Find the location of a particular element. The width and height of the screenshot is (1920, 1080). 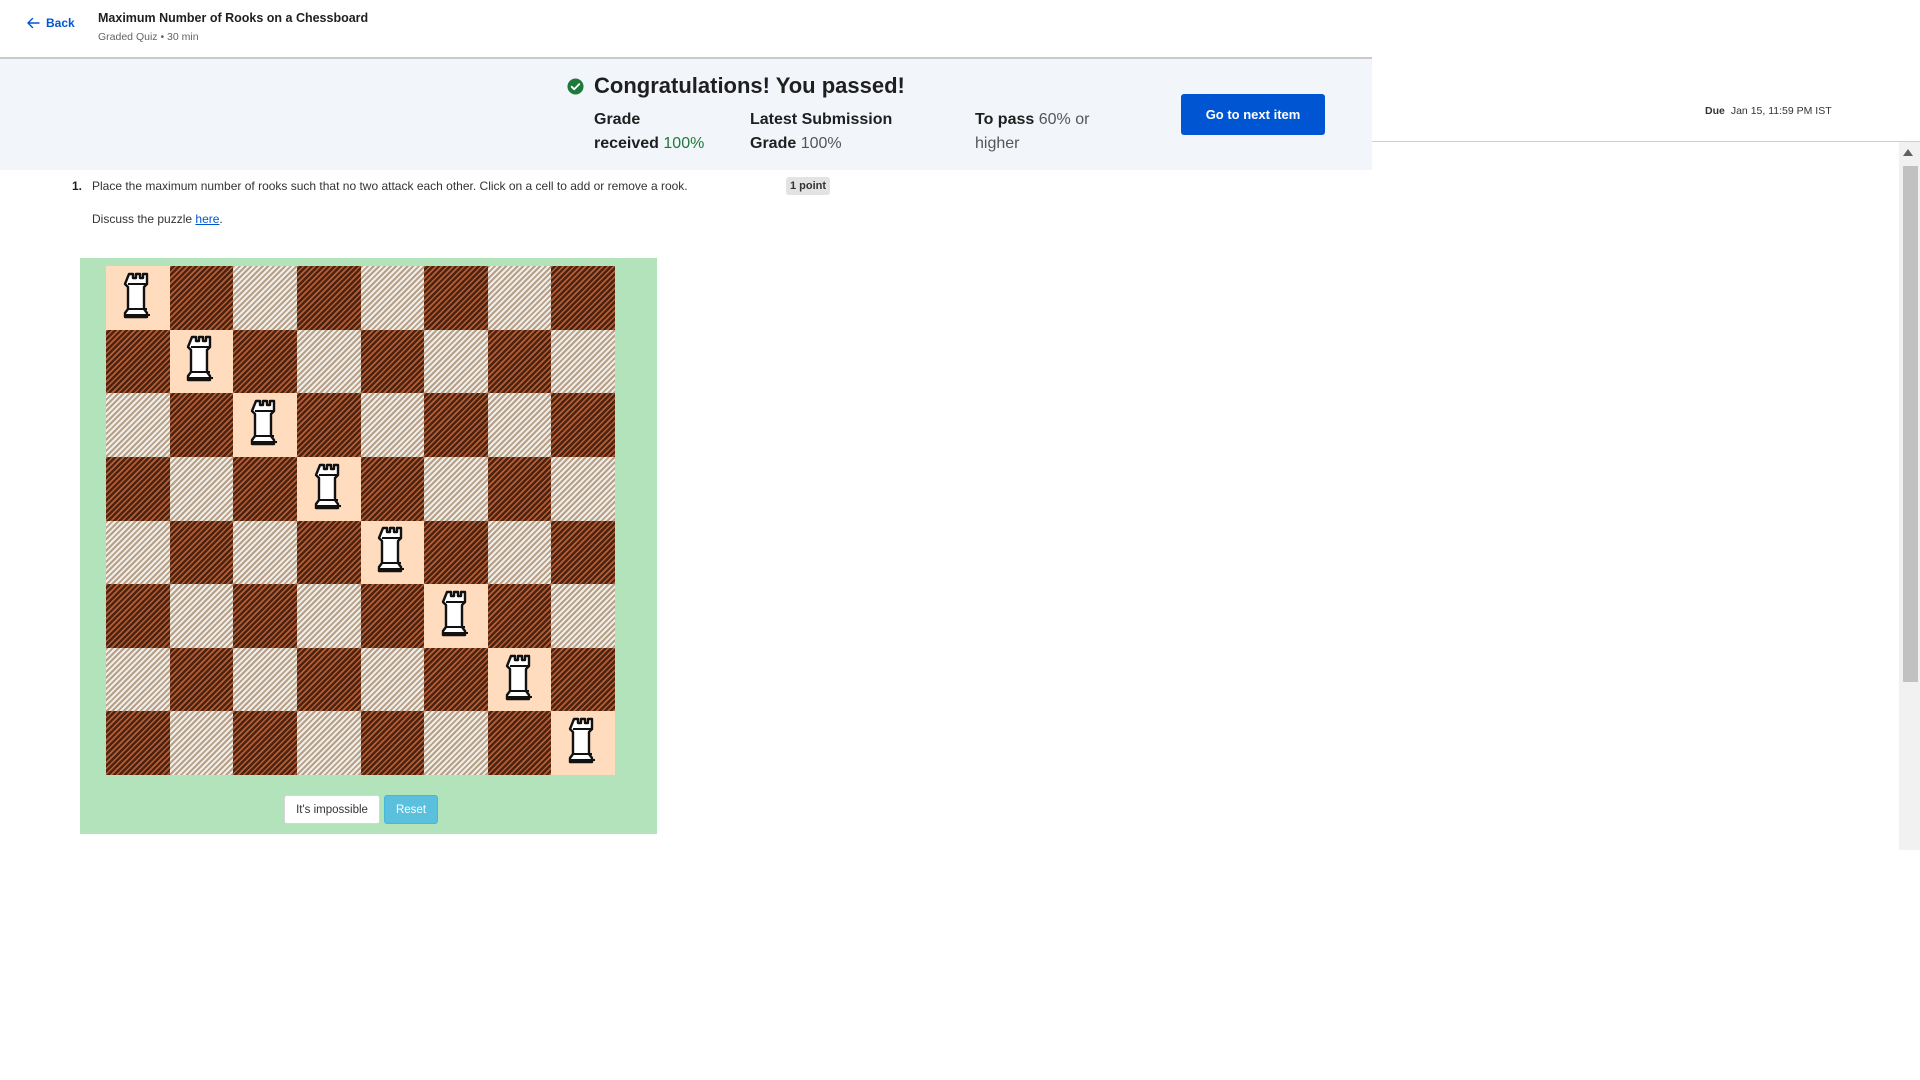

latest-submission-grade: Latest Submission Grade 100% is located at coordinates (830, 132).